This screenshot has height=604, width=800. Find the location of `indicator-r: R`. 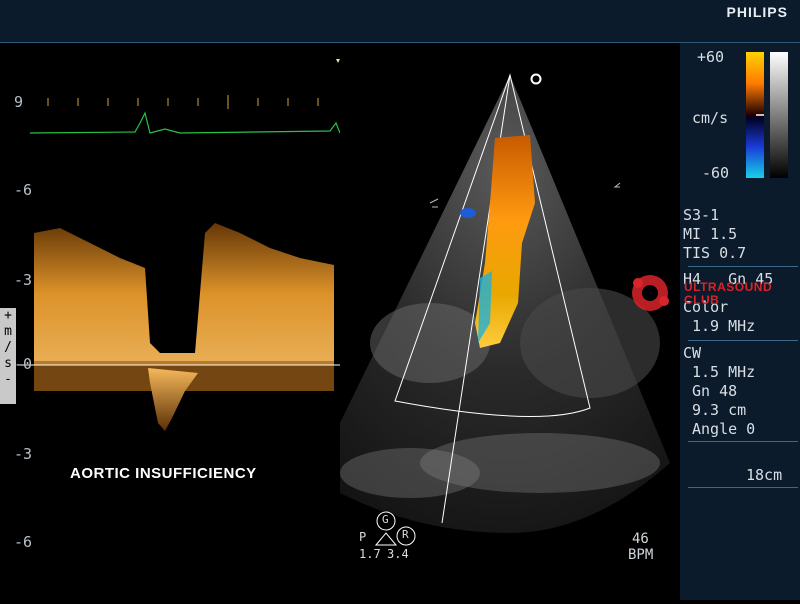

indicator-r: R is located at coordinates (405, 534).